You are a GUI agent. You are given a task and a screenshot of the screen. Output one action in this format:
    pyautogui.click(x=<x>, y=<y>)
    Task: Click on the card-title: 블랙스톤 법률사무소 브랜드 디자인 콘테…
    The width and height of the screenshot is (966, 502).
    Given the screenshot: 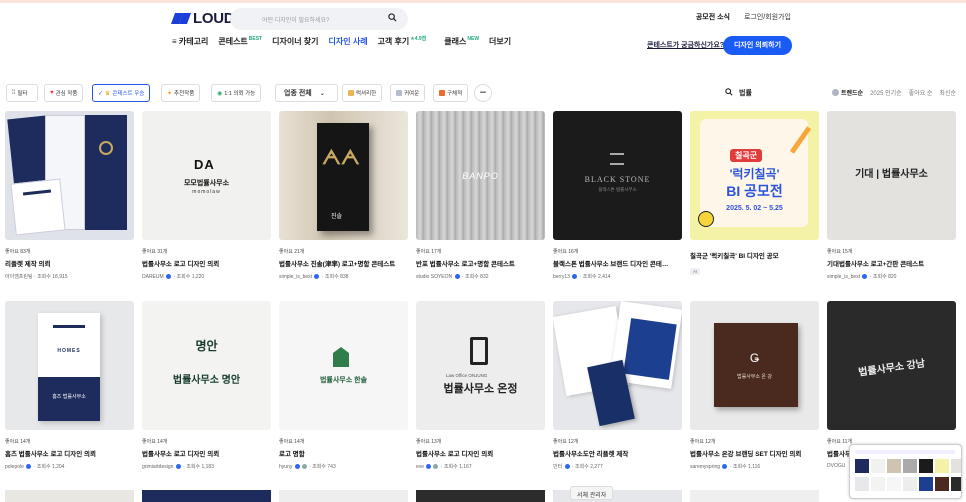 What is the action you would take?
    pyautogui.click(x=617, y=263)
    